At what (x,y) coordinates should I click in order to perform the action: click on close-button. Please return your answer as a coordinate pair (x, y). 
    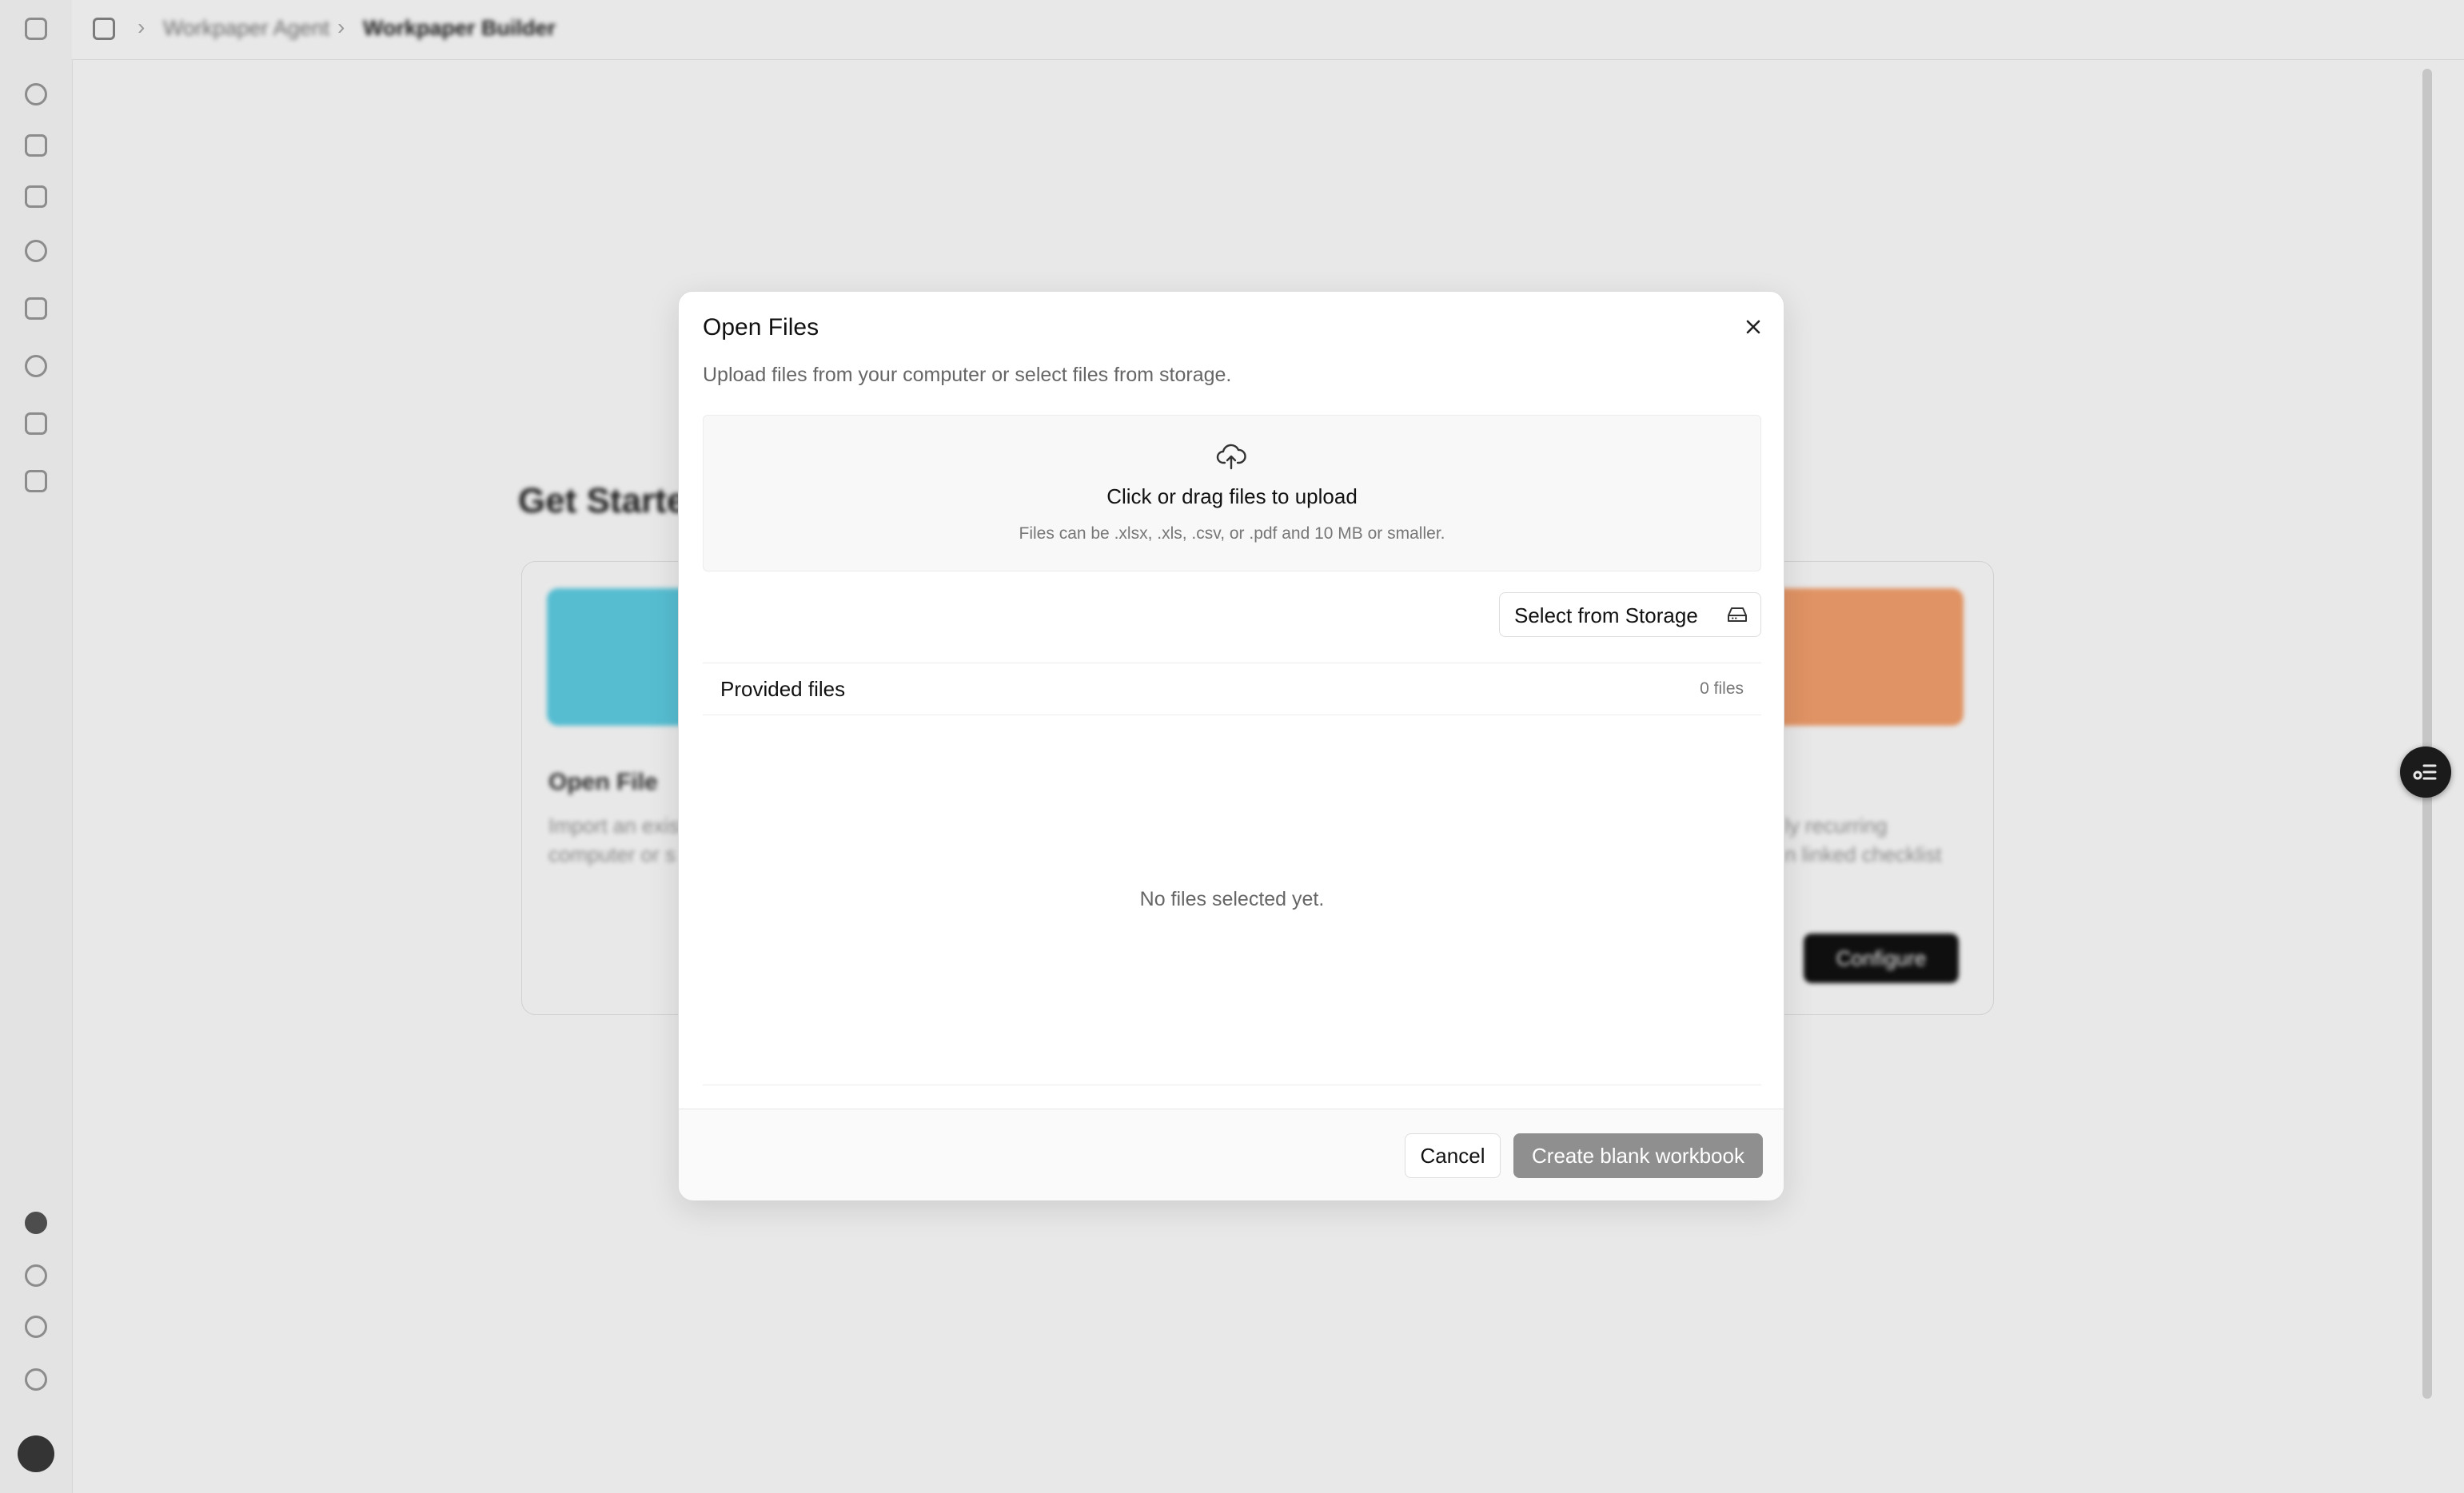
    Looking at the image, I should click on (1753, 327).